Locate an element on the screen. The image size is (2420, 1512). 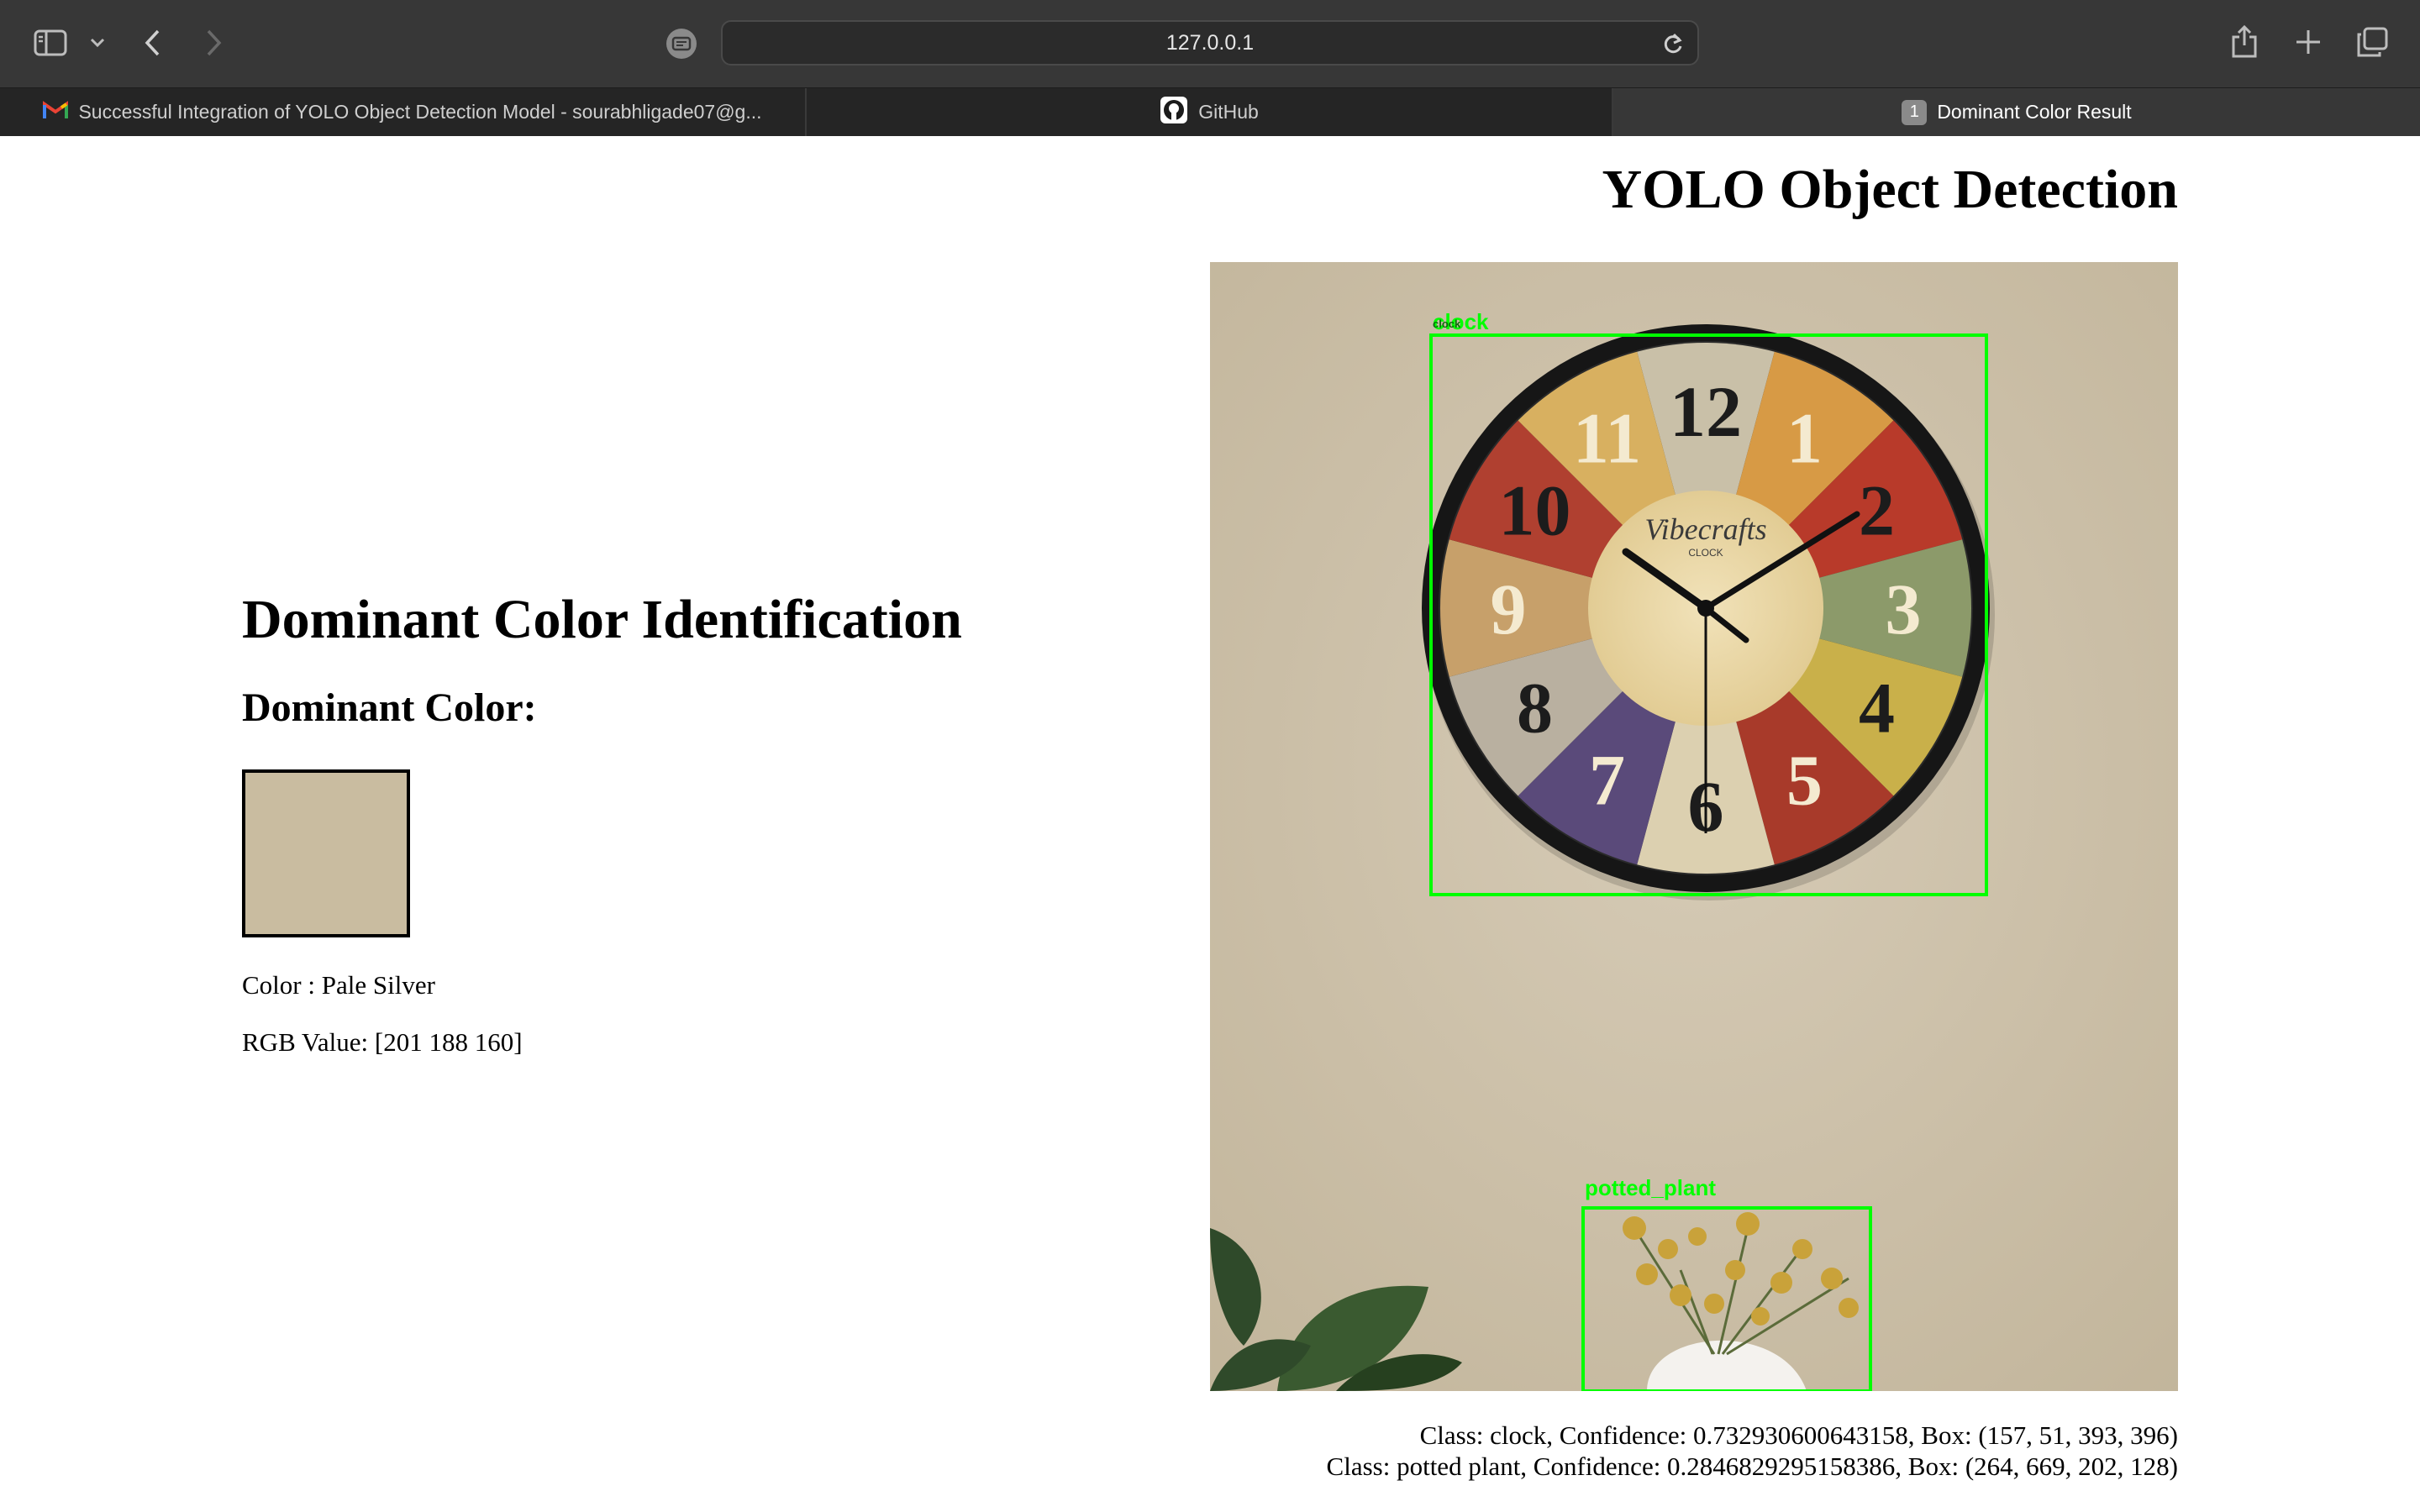
tab-number-badge: 1 is located at coordinates (1915, 112).